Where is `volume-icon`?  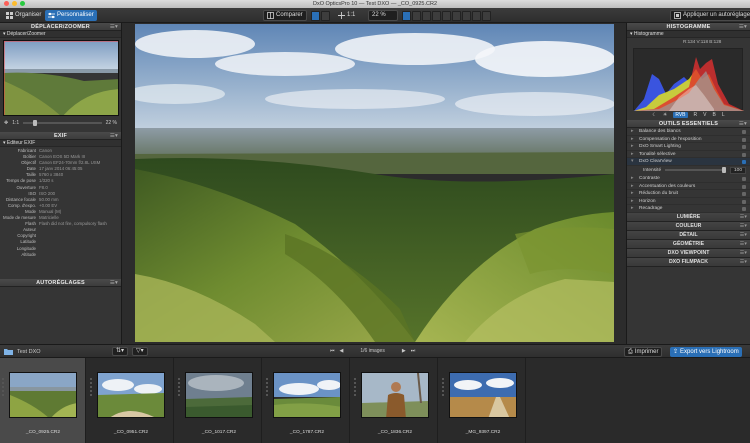 volume-icon is located at coordinates (466, 15).